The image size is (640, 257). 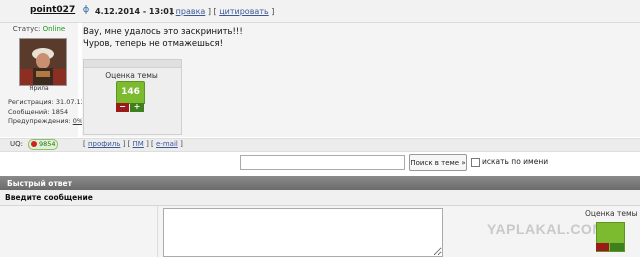 I want to click on uq-badge: 9854, so click(x=43, y=144).